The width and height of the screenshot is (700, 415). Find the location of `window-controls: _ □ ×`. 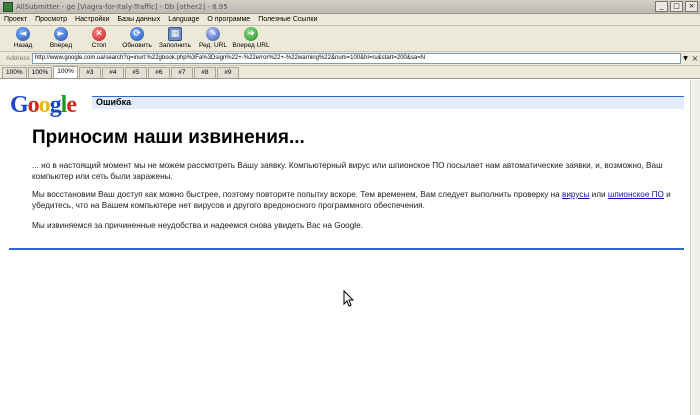

window-controls: _ □ × is located at coordinates (676, 6).